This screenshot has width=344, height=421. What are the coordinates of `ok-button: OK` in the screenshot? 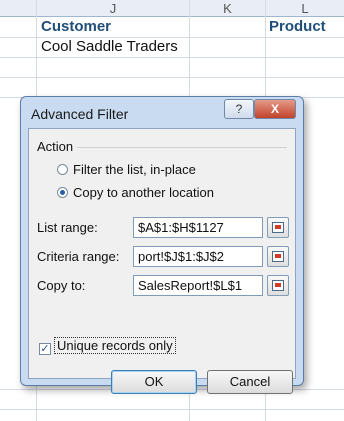 It's located at (154, 382).